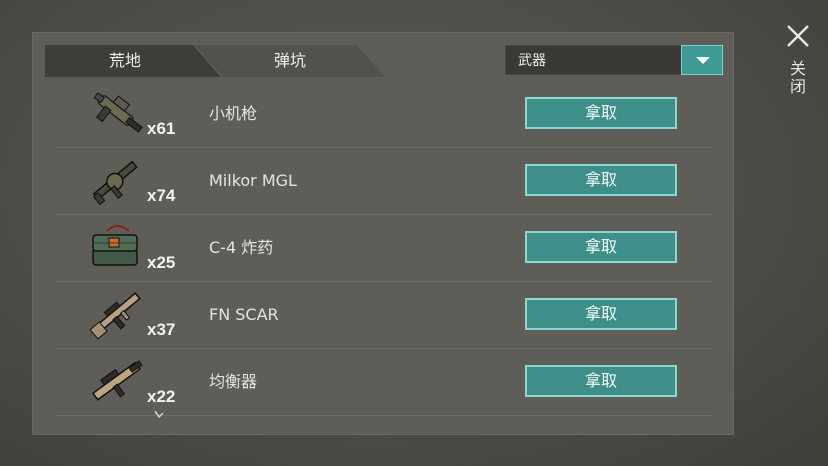 This screenshot has width=828, height=466. Describe the element at coordinates (384, 248) in the screenshot. I see `list-item: x25 C-4 炸药 拿取` at that location.